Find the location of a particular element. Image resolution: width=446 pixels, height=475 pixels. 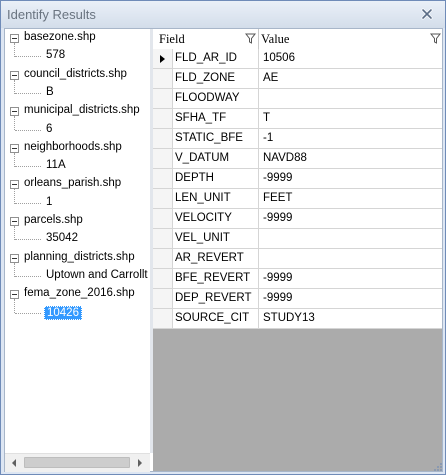

title-bar: Identify Results is located at coordinates (223, 14).